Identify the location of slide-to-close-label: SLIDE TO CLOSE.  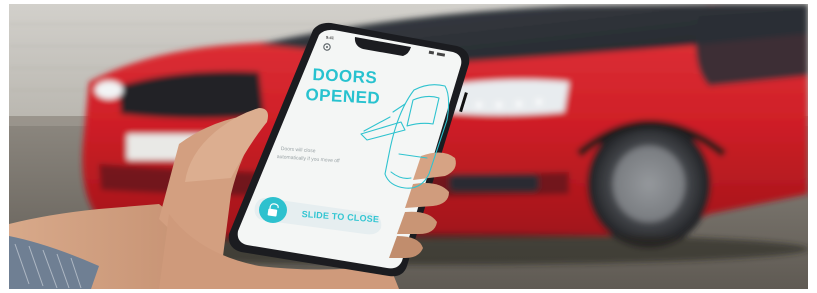
(340, 216).